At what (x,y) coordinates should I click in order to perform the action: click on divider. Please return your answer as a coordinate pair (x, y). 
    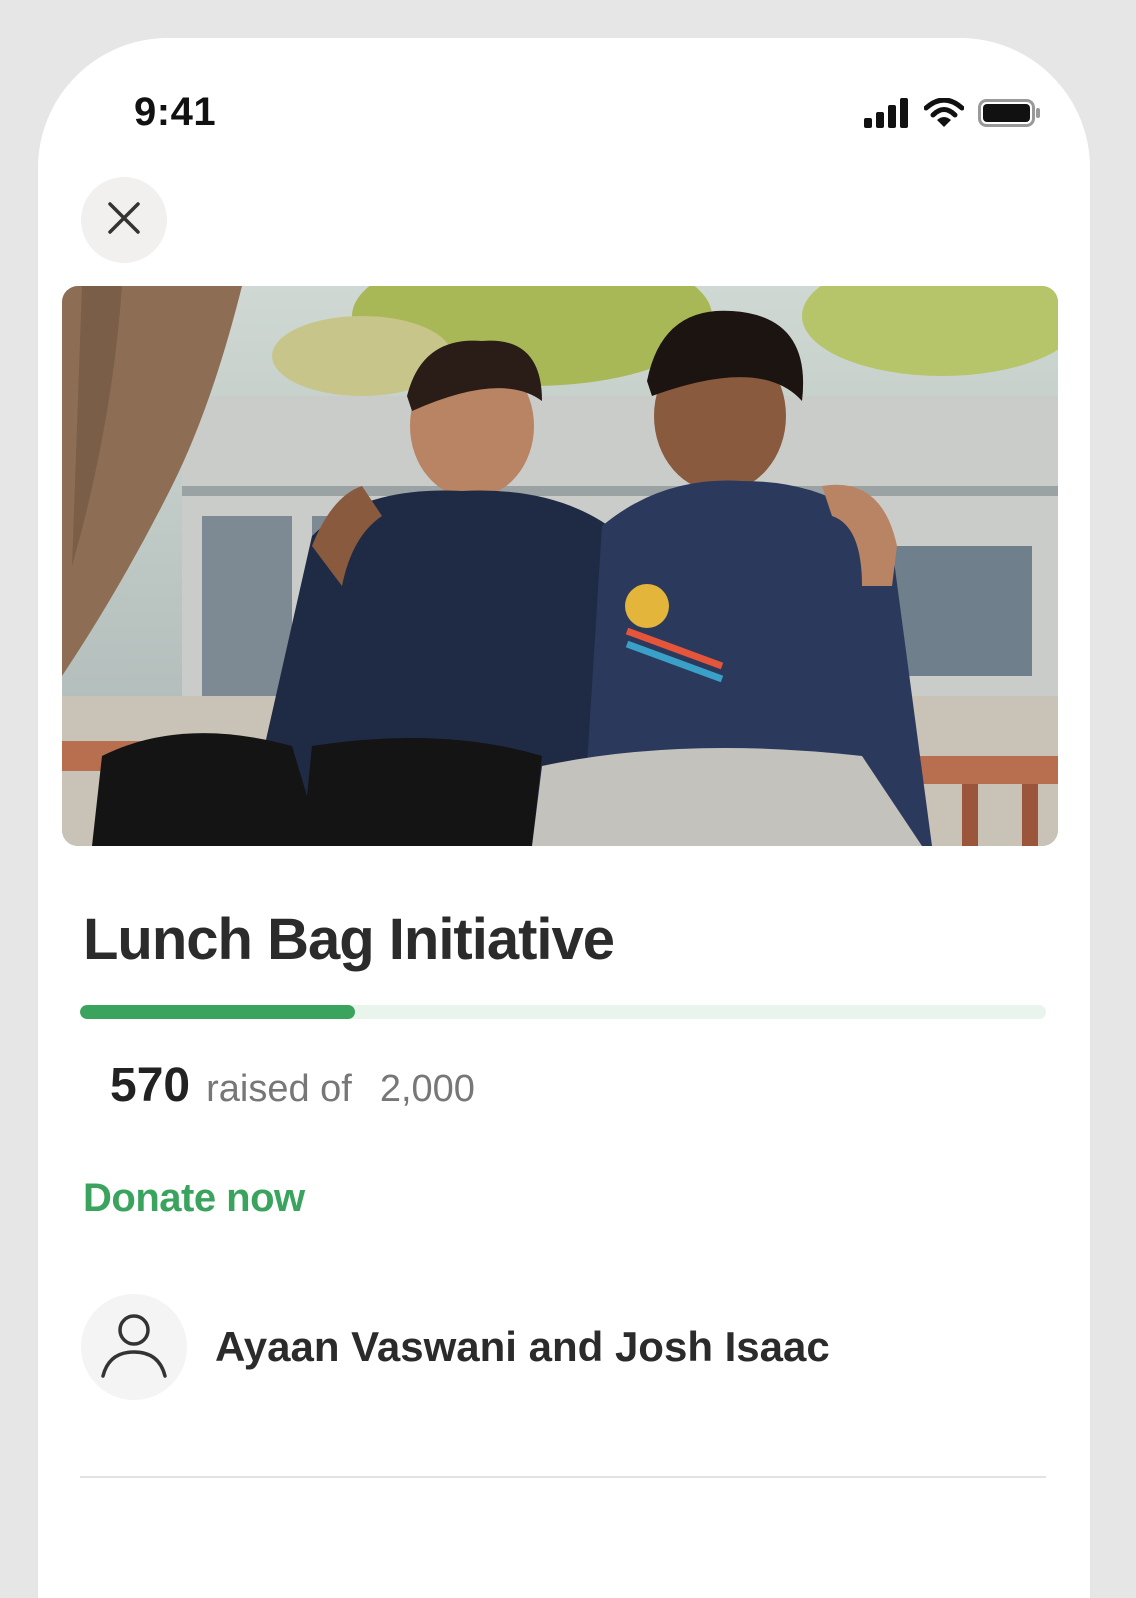
    Looking at the image, I should click on (563, 1477).